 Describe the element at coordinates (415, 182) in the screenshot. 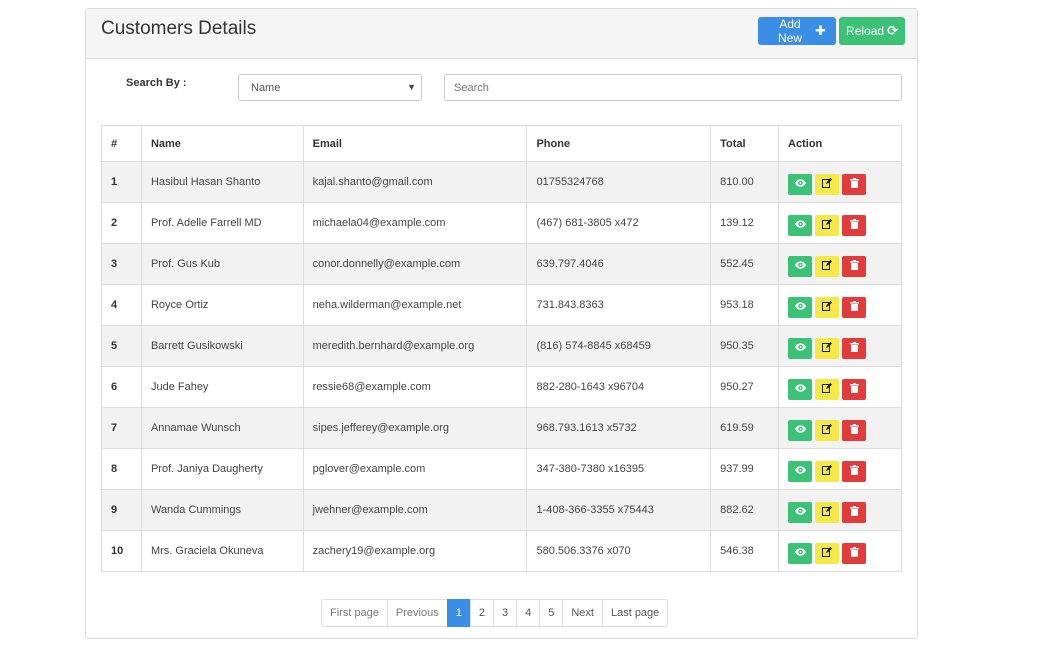

I see `cell-email: kajal.shanto@gmail.com` at that location.